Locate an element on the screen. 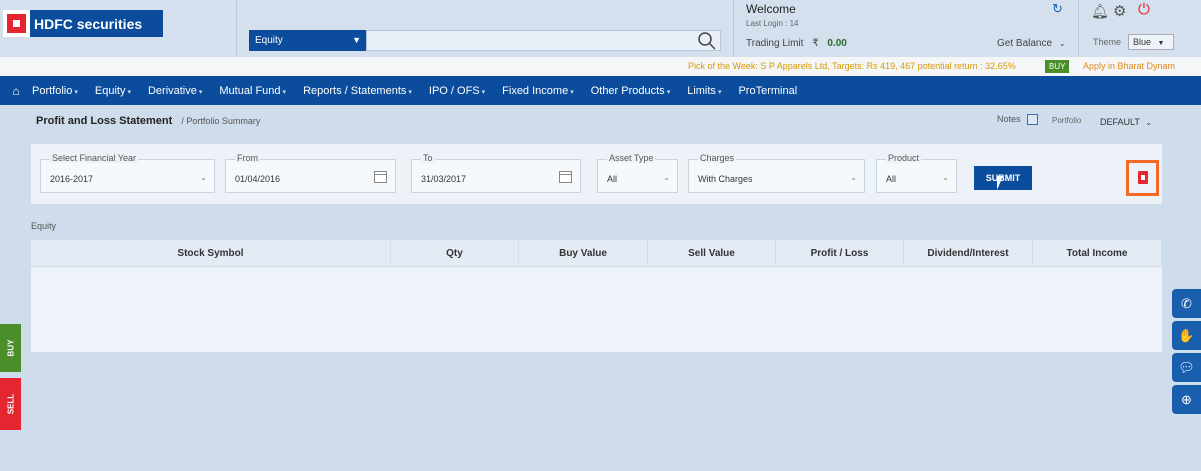 The width and height of the screenshot is (1201, 471). search-input is located at coordinates (543, 40).